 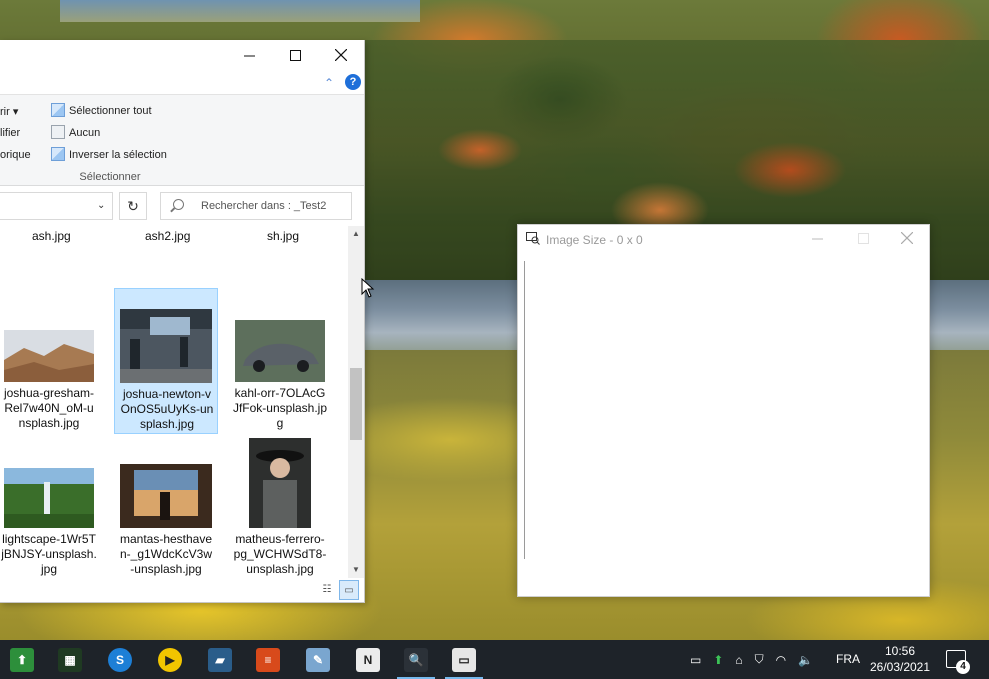 I want to click on notepad-app-icon: ✎, so click(x=318, y=660).